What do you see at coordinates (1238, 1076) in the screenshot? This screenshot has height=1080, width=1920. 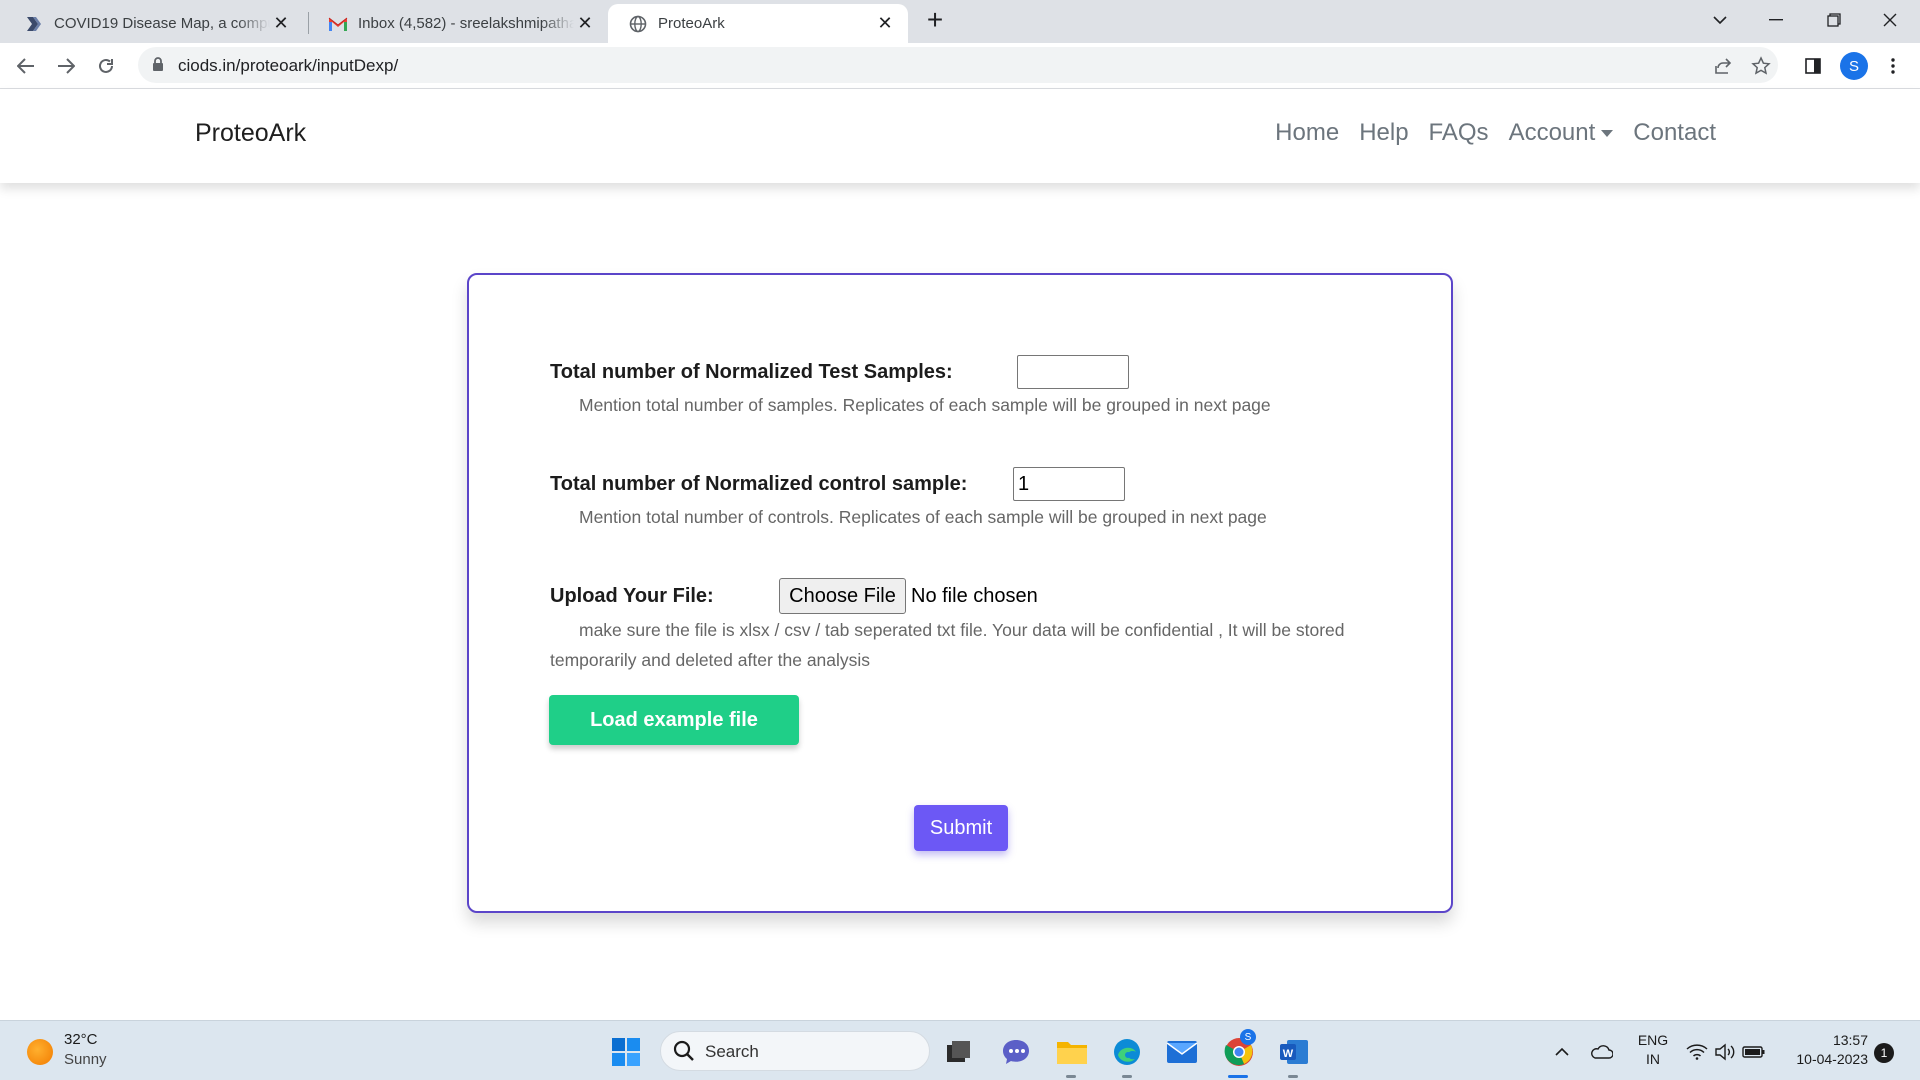 I see `active-indicator` at bounding box center [1238, 1076].